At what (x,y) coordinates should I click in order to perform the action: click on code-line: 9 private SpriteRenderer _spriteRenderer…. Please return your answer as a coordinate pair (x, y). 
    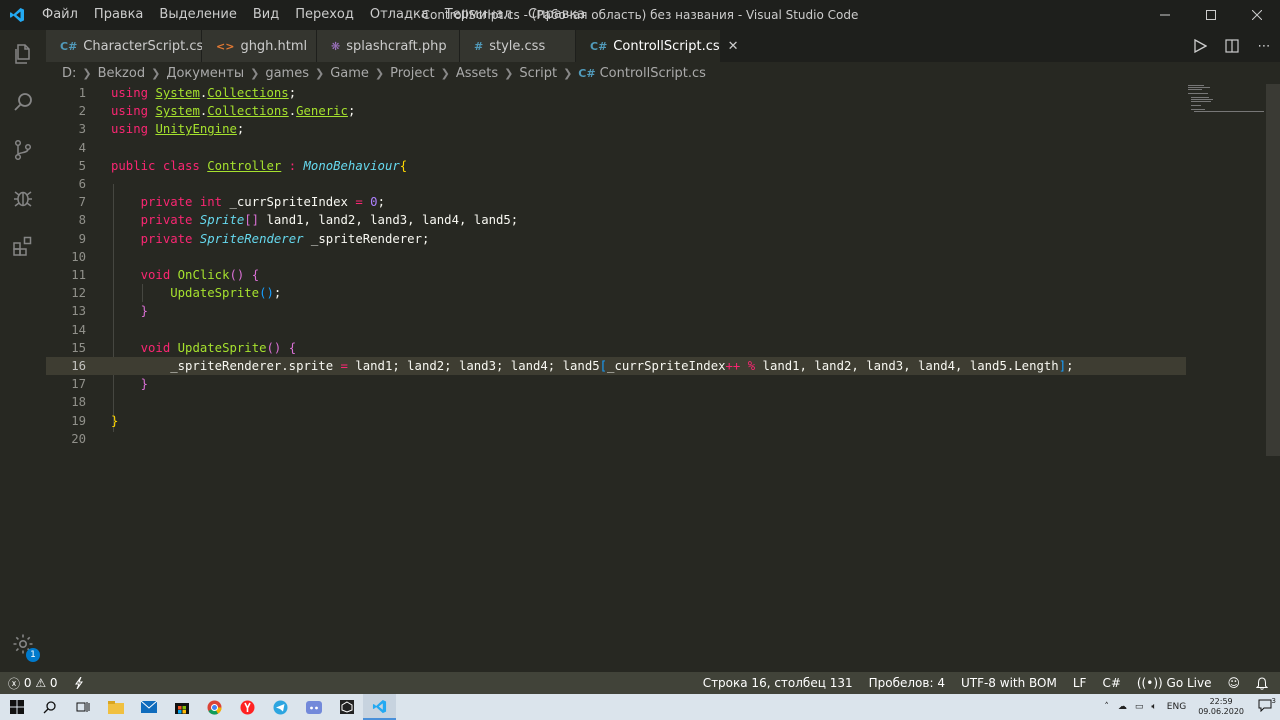
    Looking at the image, I should click on (616, 239).